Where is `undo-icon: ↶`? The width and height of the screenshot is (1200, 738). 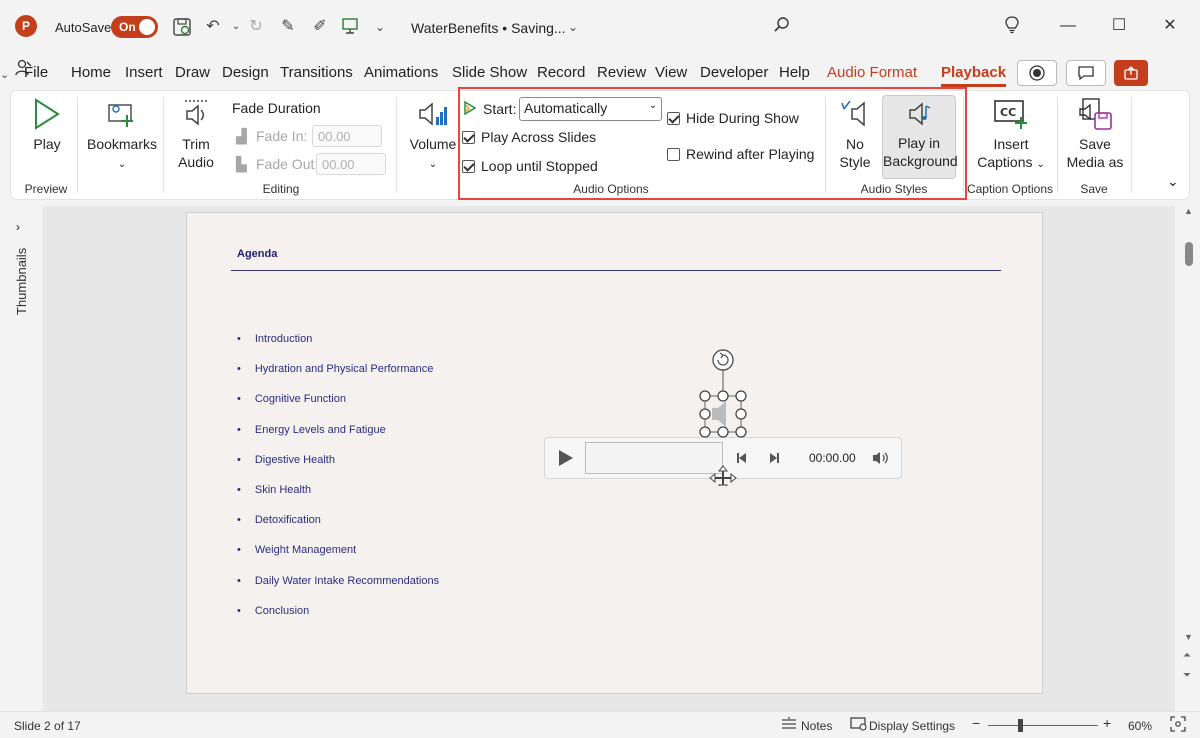
undo-icon: ↶ is located at coordinates (213, 27).